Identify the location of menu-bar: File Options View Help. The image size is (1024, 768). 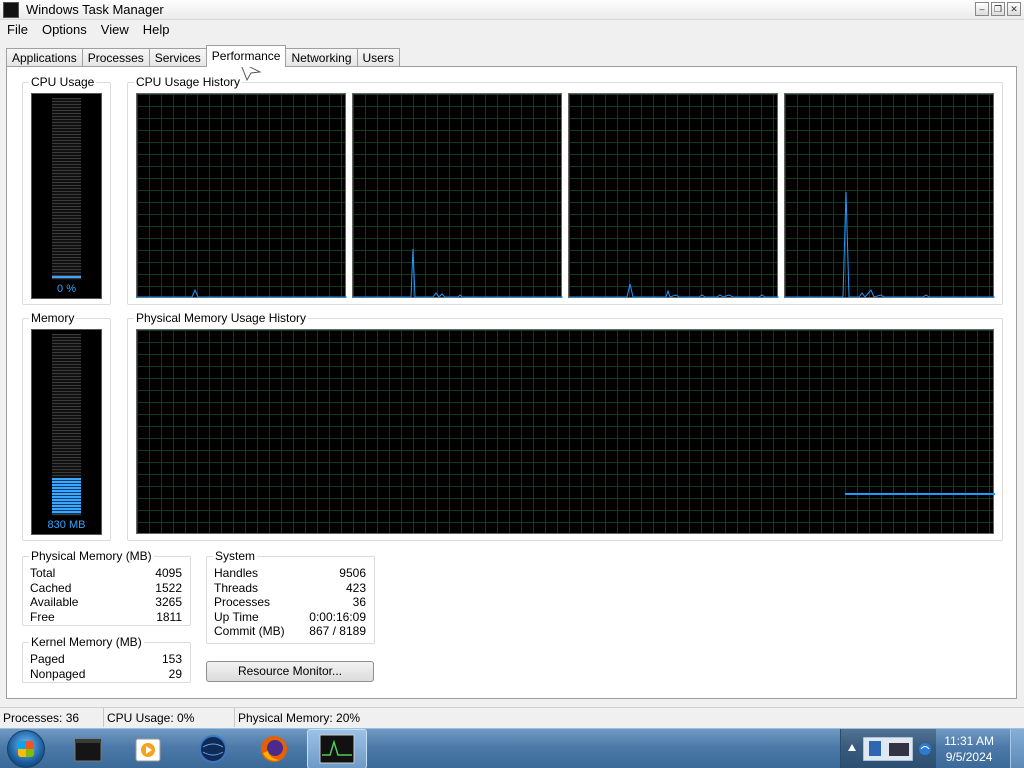
(88, 30).